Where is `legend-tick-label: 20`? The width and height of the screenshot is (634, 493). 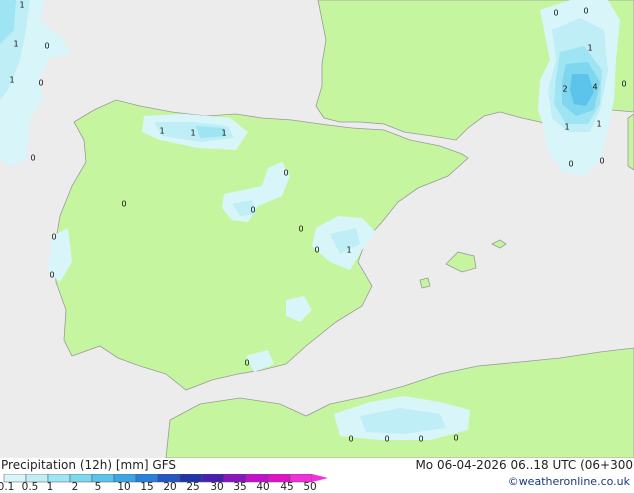
legend-tick-label: 20 is located at coordinates (170, 487).